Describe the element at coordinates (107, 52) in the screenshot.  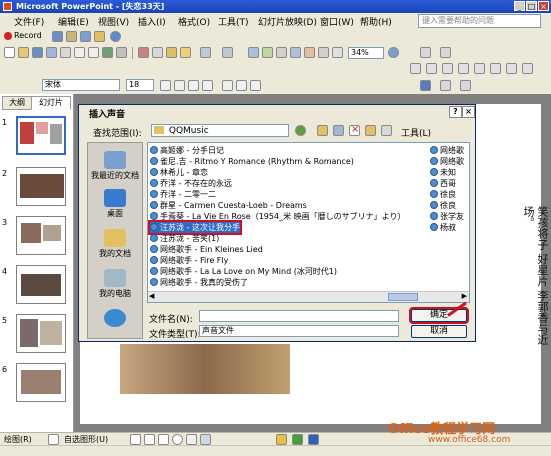
I see `spelling-icon` at that location.